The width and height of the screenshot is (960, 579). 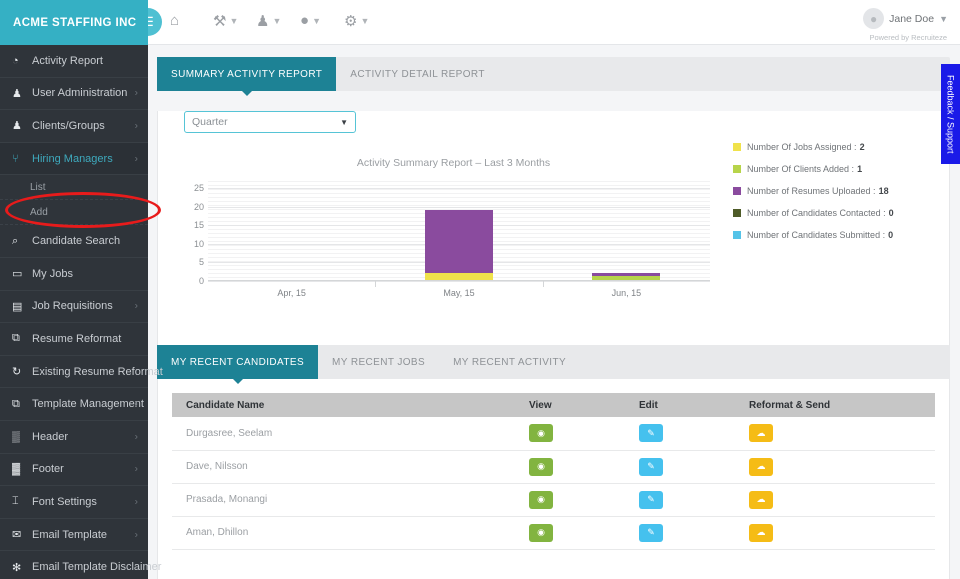 I want to click on sidebar-item-template-management: ⧉ Template Management ›, so click(x=74, y=404).